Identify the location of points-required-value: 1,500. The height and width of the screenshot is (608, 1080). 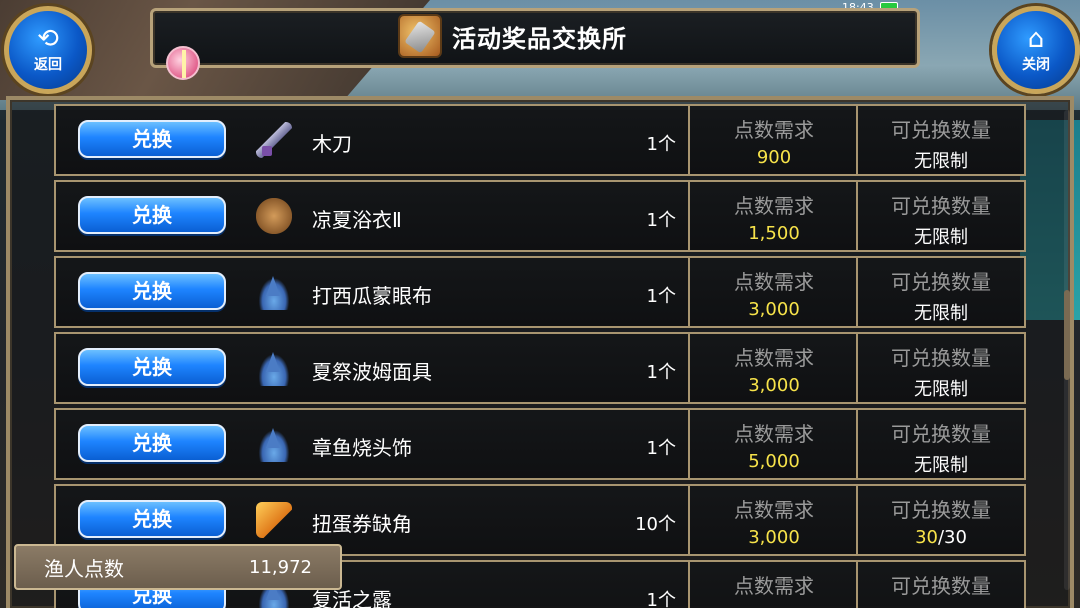
(774, 233).